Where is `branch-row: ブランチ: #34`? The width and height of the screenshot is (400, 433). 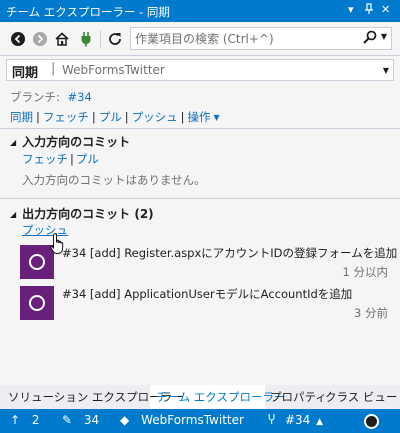
branch-row: ブランチ: #34 is located at coordinates (51, 97).